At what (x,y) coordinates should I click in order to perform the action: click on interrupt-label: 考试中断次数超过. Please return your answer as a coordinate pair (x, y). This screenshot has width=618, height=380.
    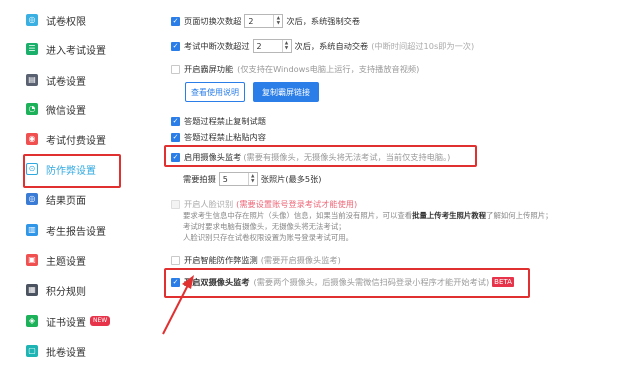
    Looking at the image, I should click on (217, 46).